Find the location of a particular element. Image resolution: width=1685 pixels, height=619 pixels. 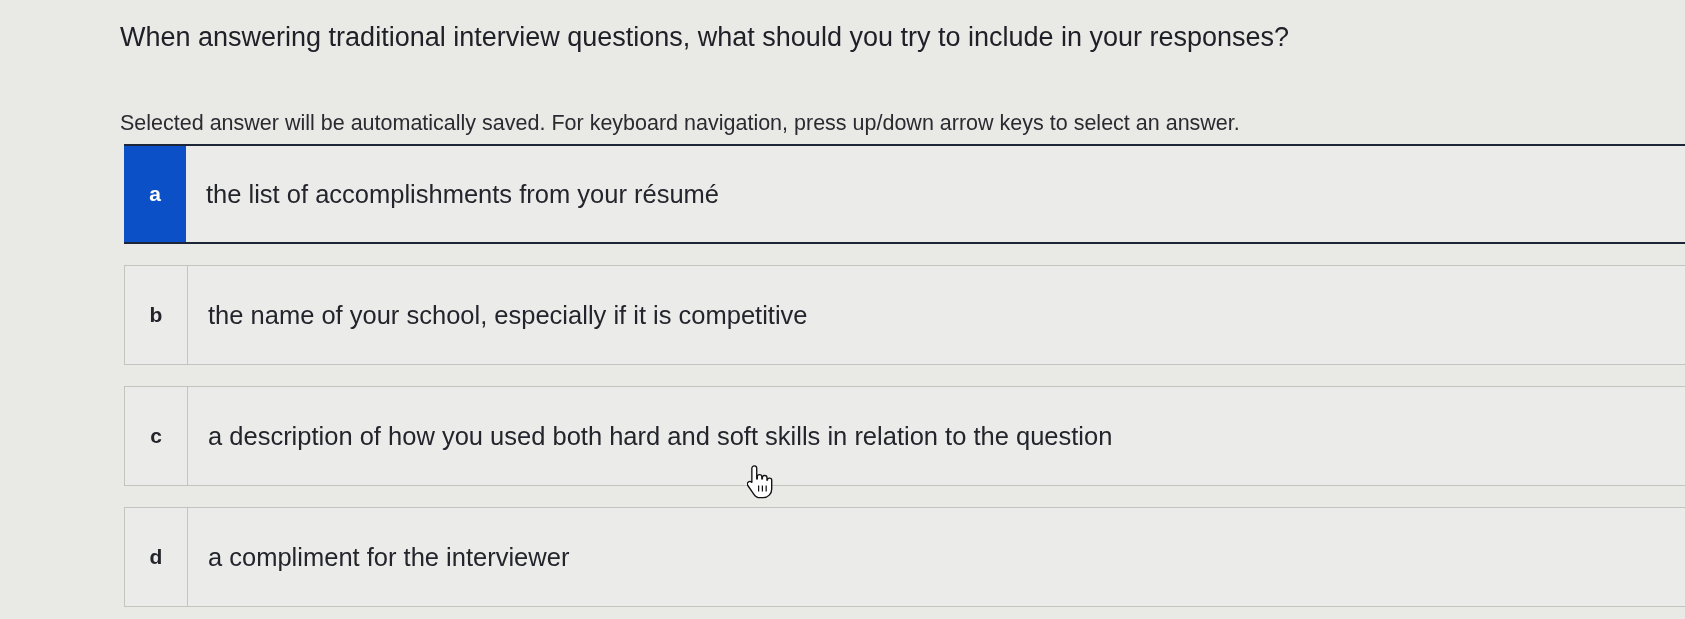

question-text: When answering traditional interview questions, what should you try to include in your responses? is located at coordinates (705, 37).